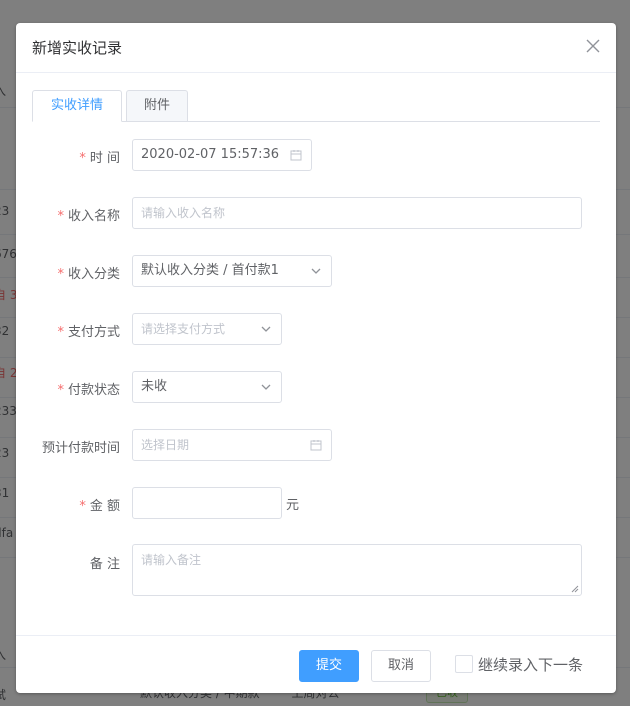 Image resolution: width=630 pixels, height=706 pixels. Describe the element at coordinates (357, 213) in the screenshot. I see `income-name-input: 请输入收入名称` at that location.